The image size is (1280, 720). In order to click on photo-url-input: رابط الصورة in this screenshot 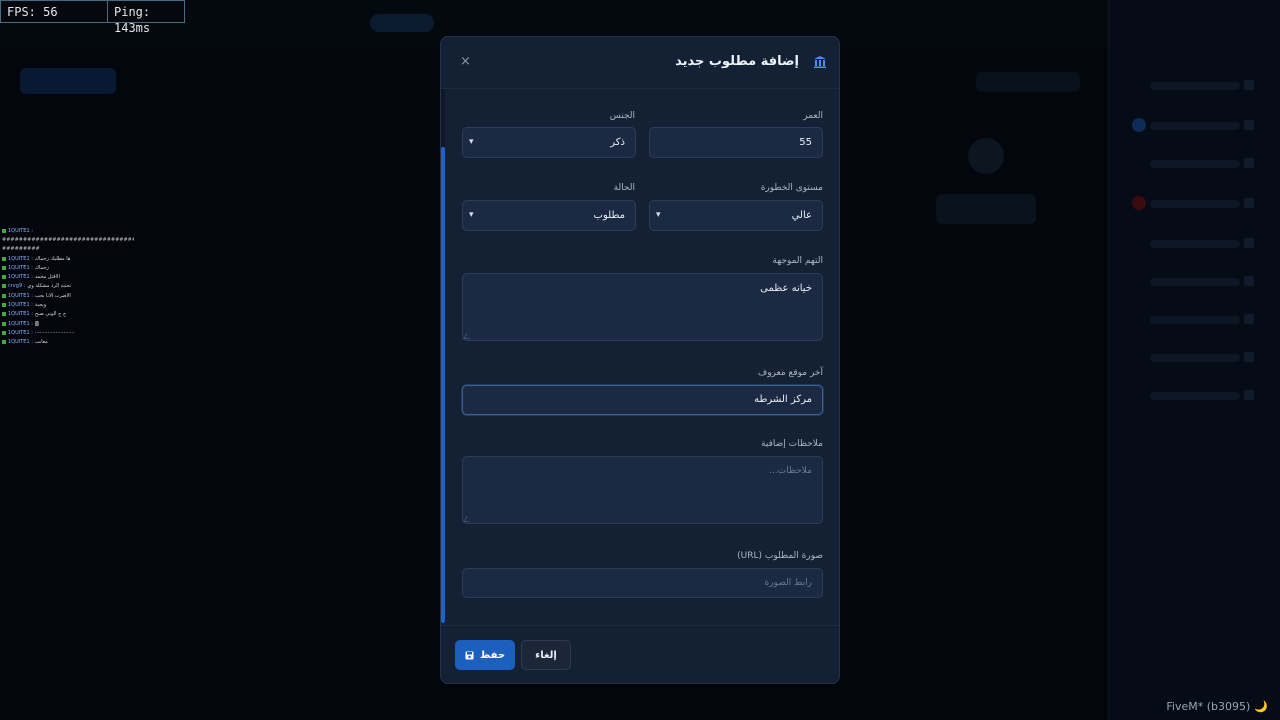, I will do `click(642, 583)`.